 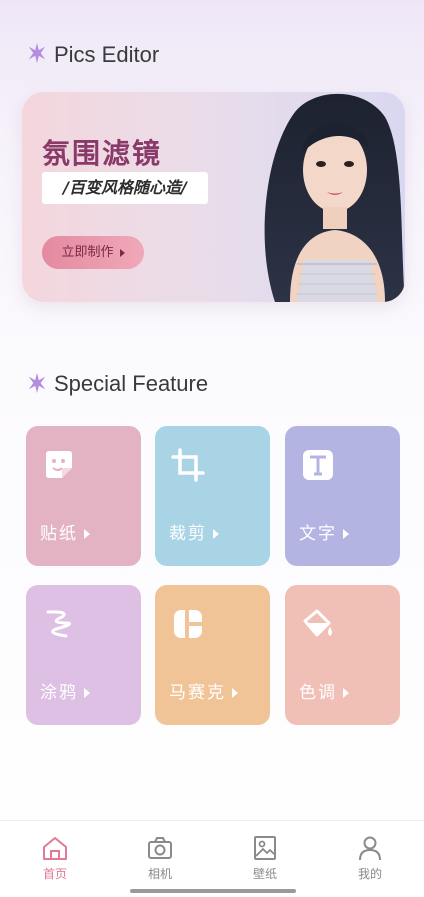 What do you see at coordinates (212, 858) in the screenshot?
I see `bottom-tab-bar: 首页 相机 壁纸 我的` at bounding box center [212, 858].